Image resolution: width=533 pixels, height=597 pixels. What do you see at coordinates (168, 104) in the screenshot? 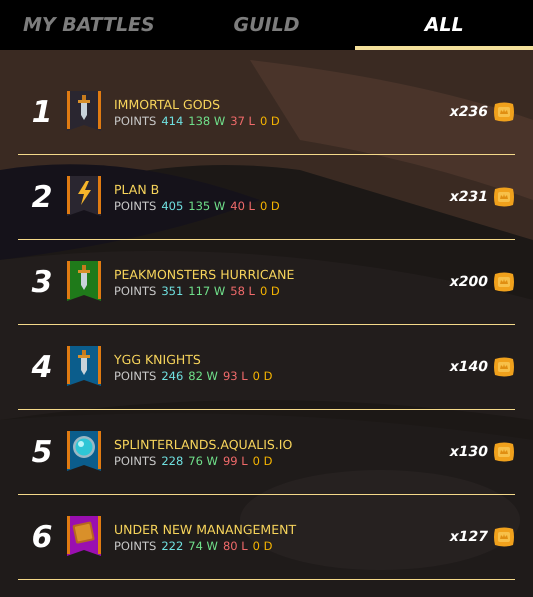
I see `guild-name: IMMORTAL GODS` at bounding box center [168, 104].